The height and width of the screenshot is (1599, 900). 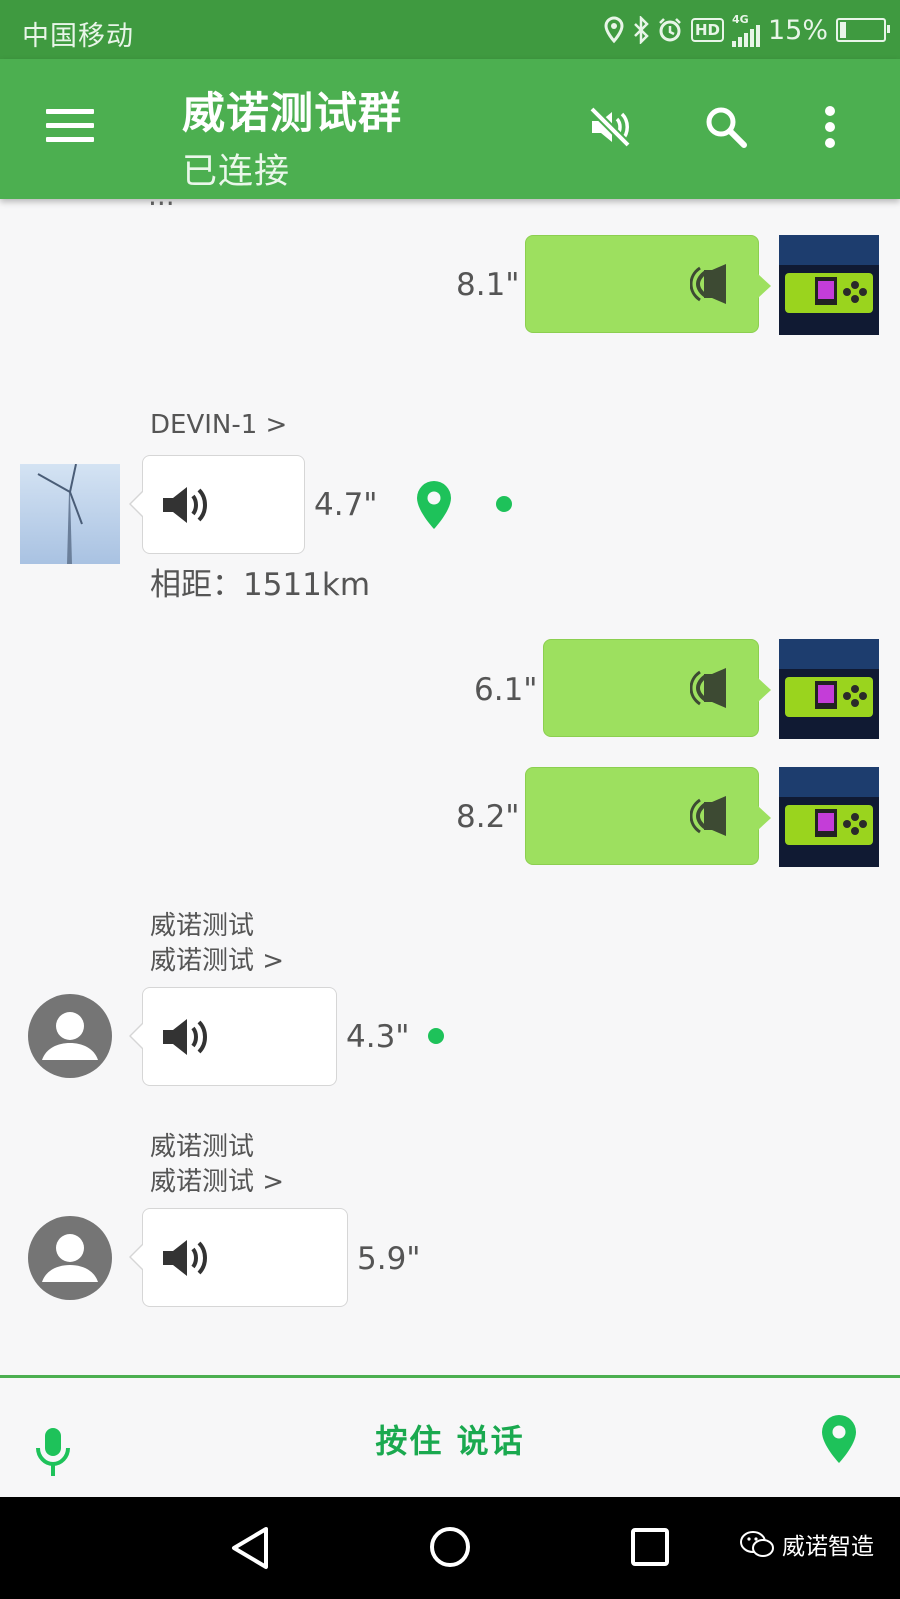 I want to click on location-icon, so click(x=614, y=30).